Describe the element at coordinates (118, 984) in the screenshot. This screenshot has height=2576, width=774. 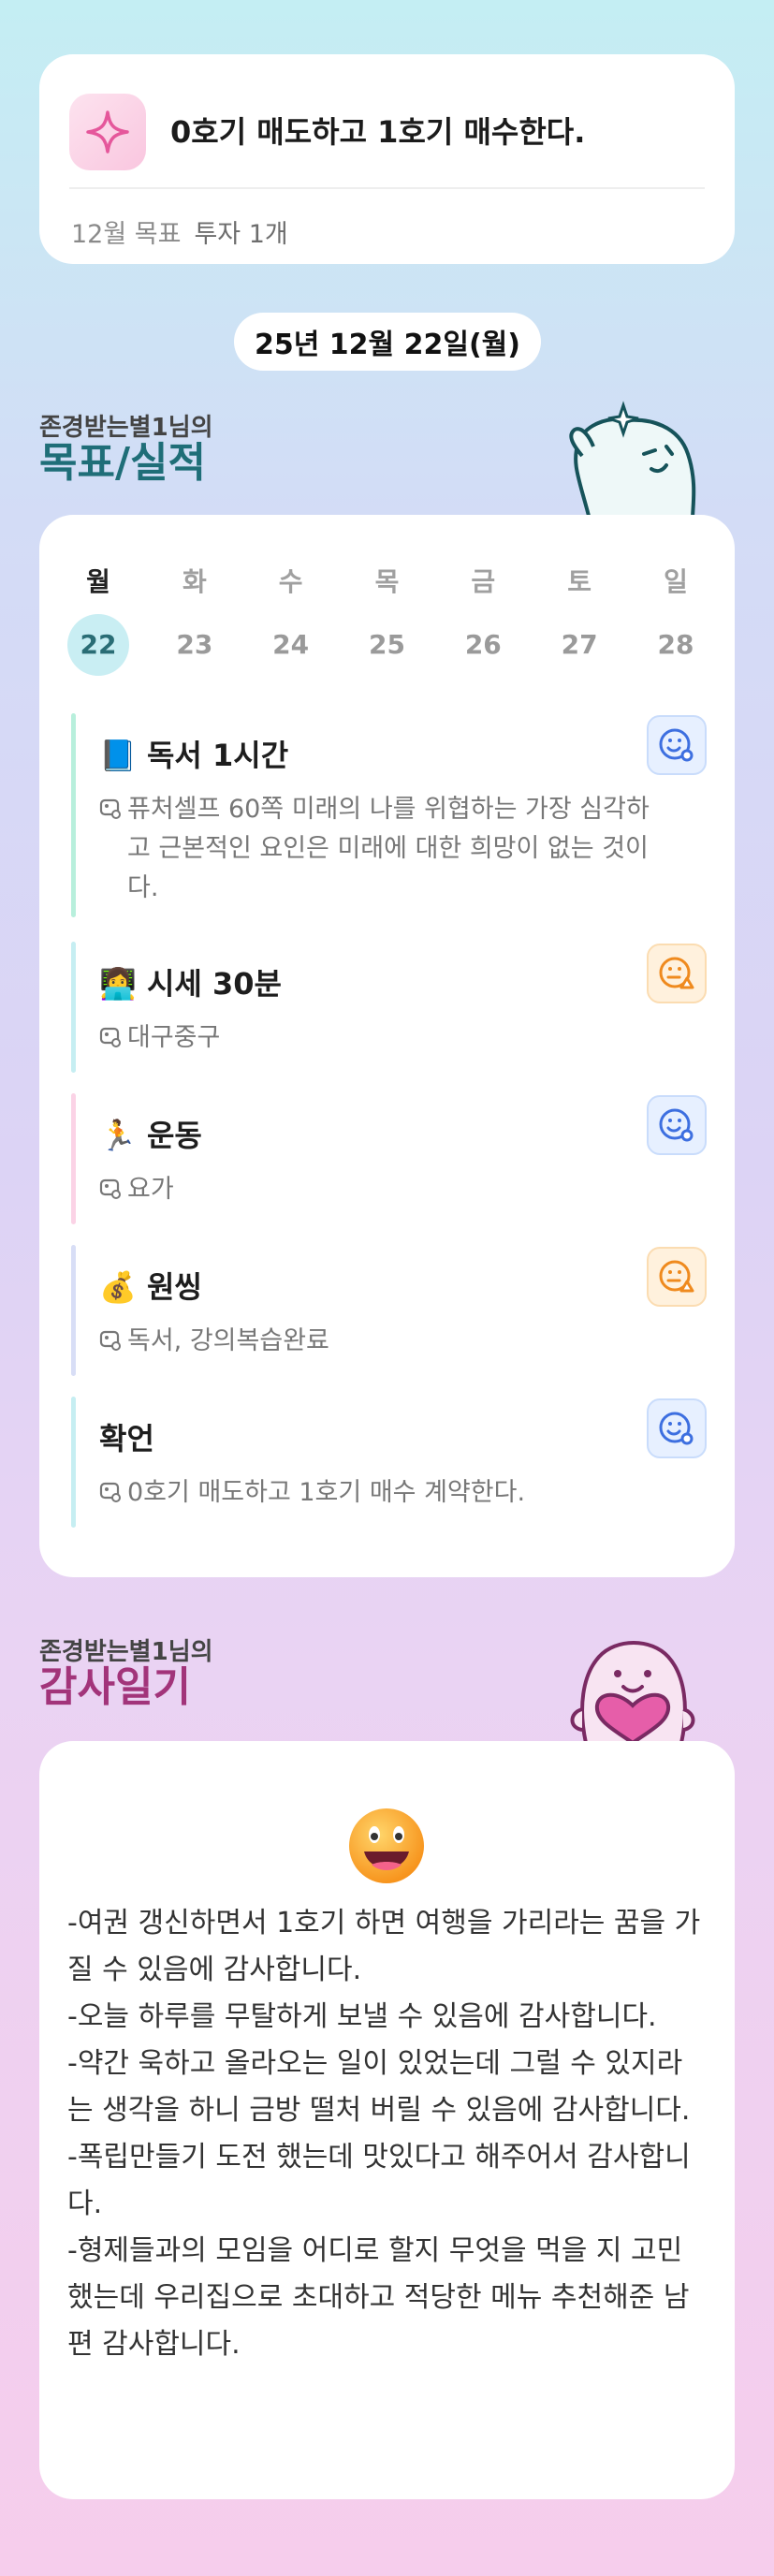
I see `person-laptop-icon: 👩‍💻` at that location.